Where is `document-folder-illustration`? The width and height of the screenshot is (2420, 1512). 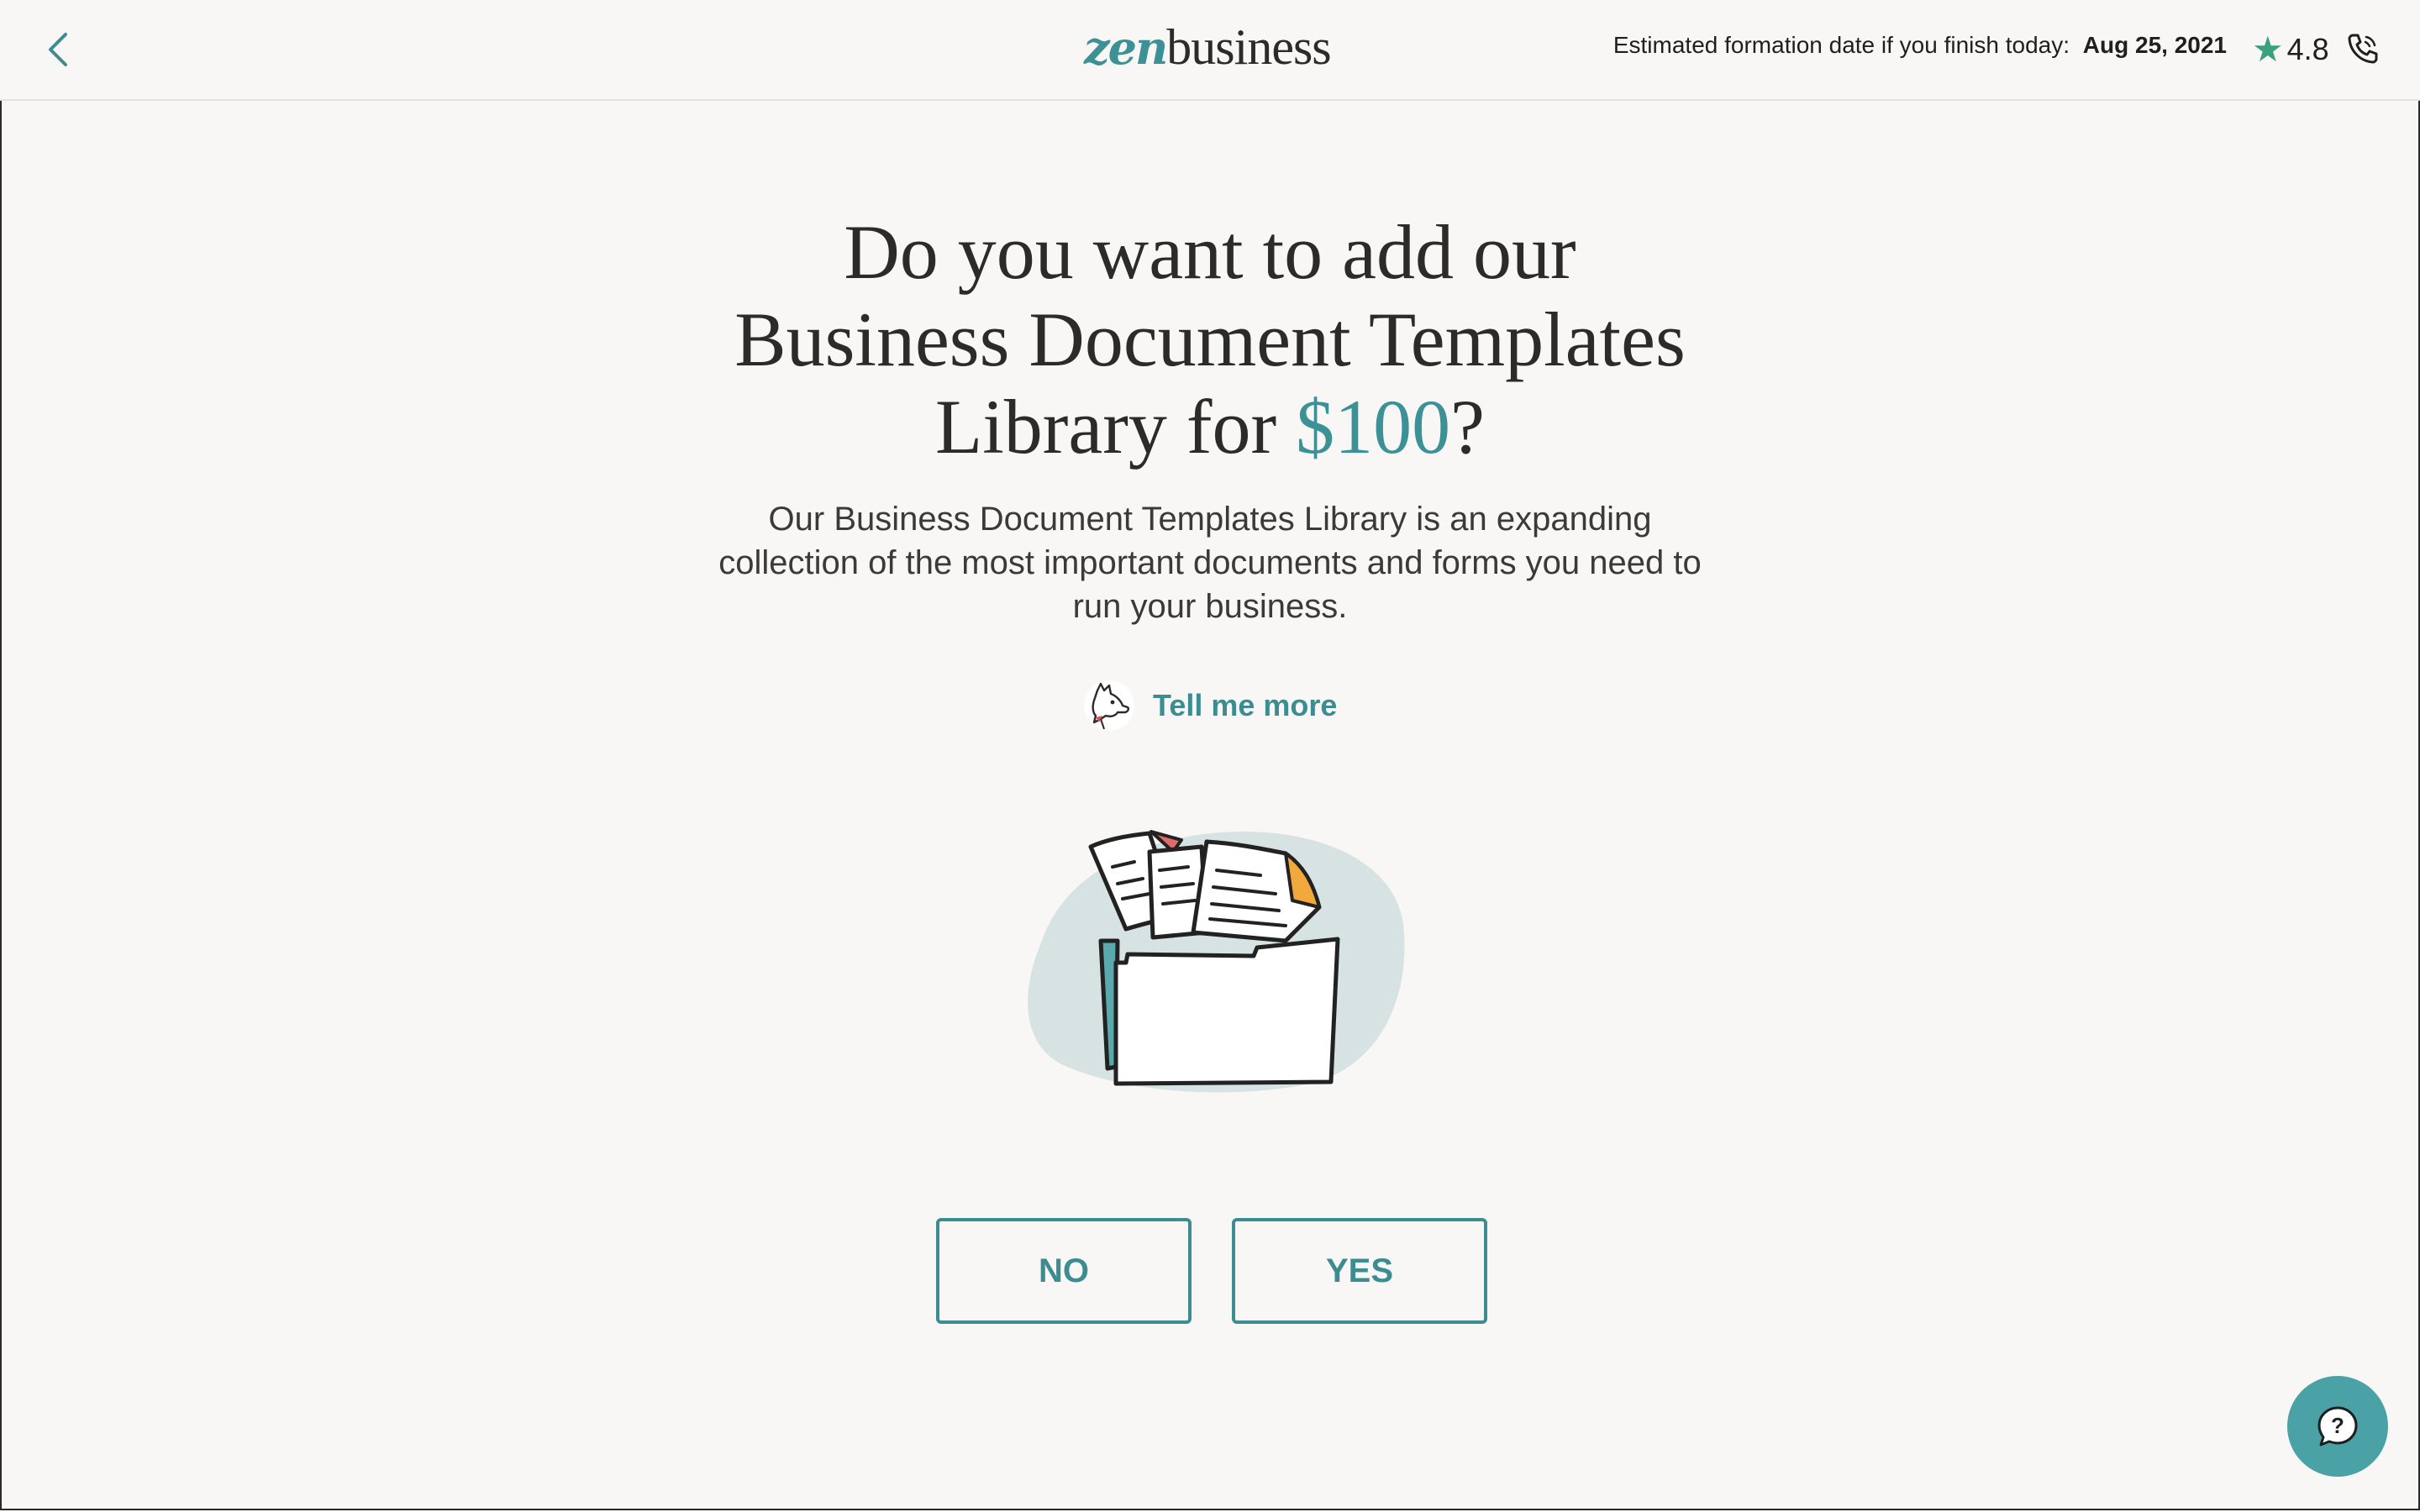
document-folder-illustration is located at coordinates (1210, 962).